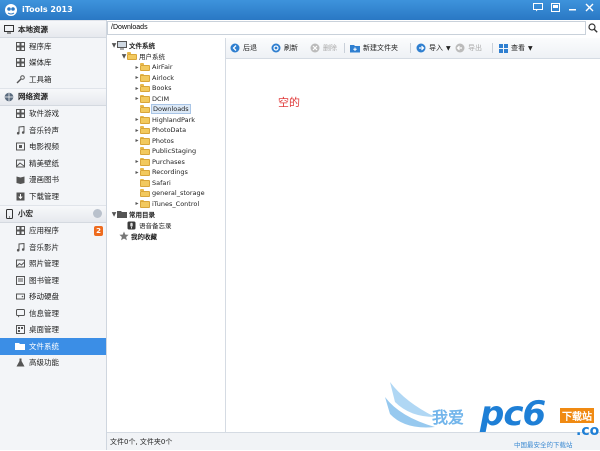 The height and width of the screenshot is (451, 600). Describe the element at coordinates (162, 67) in the screenshot. I see `tree-label: AirFair` at that location.